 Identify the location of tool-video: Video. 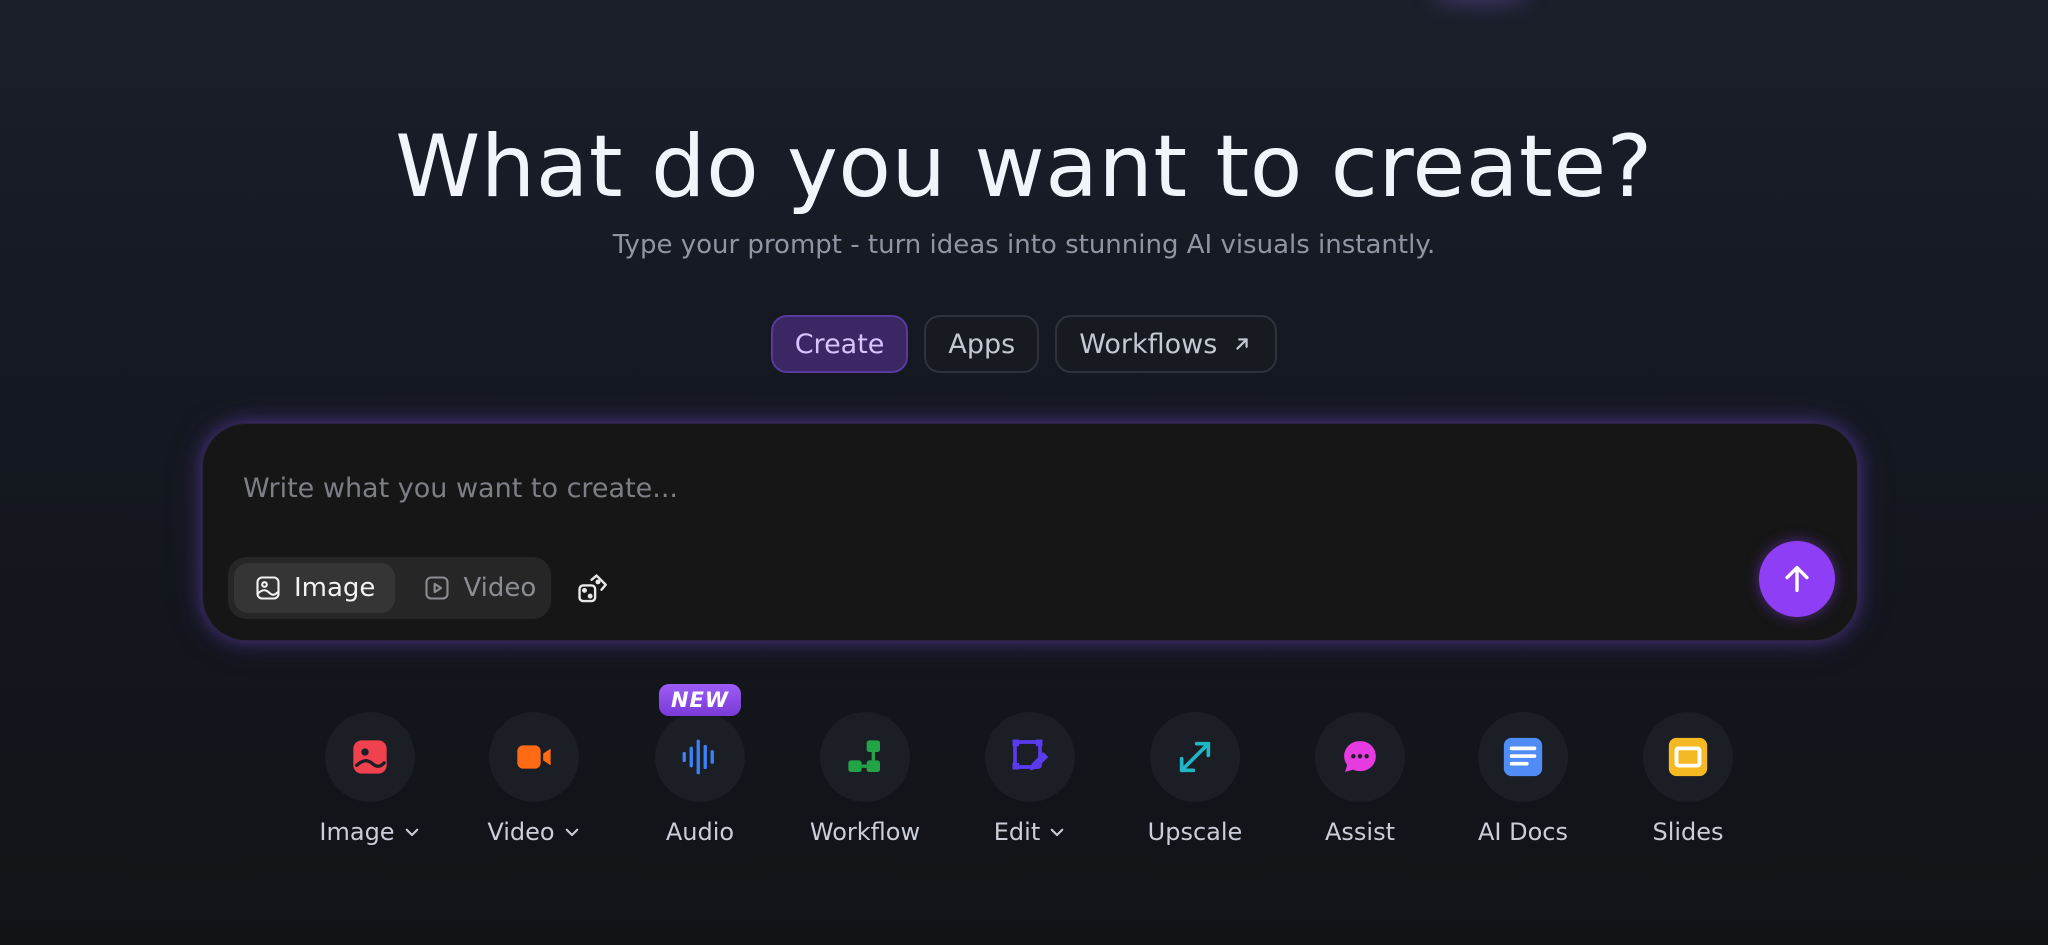
(534, 779).